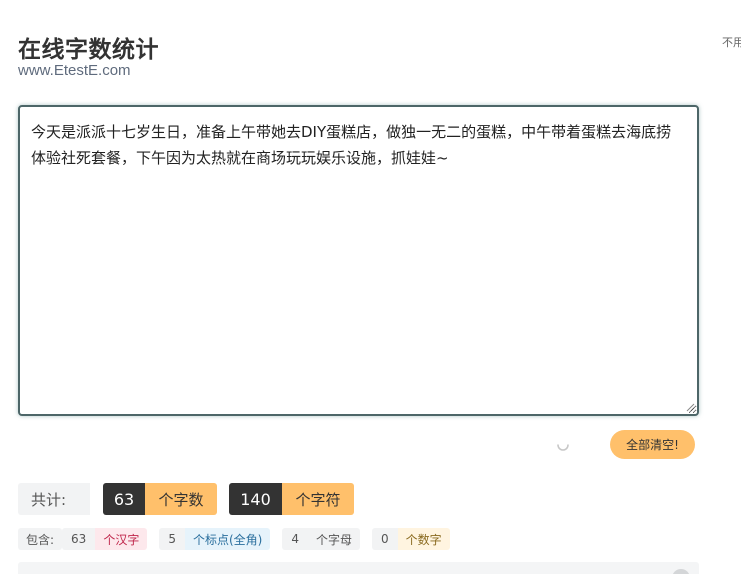 The width and height of the screenshot is (741, 574). What do you see at coordinates (423, 539) in the screenshot?
I see `digits-unit: 个数字` at bounding box center [423, 539].